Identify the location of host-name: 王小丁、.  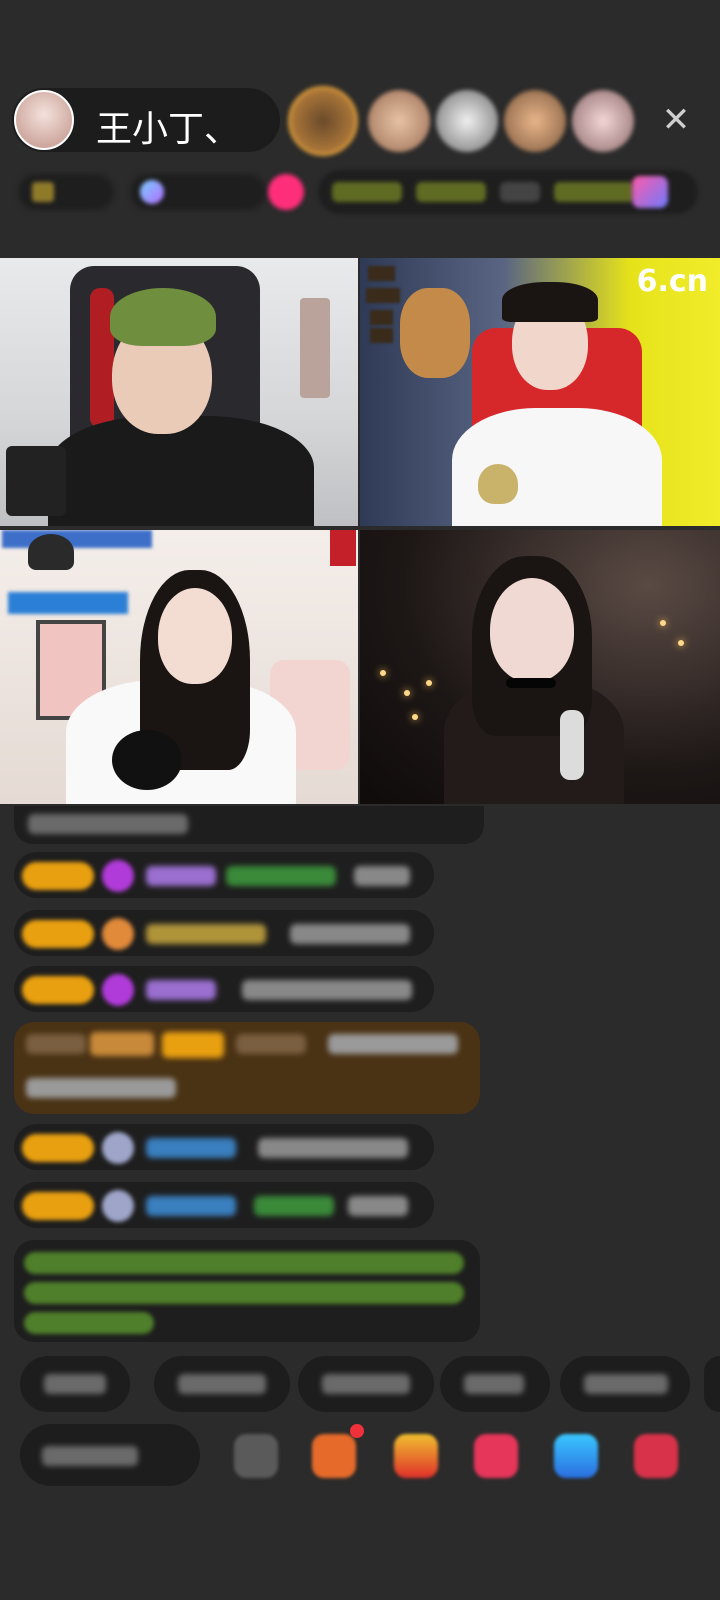
(168, 129).